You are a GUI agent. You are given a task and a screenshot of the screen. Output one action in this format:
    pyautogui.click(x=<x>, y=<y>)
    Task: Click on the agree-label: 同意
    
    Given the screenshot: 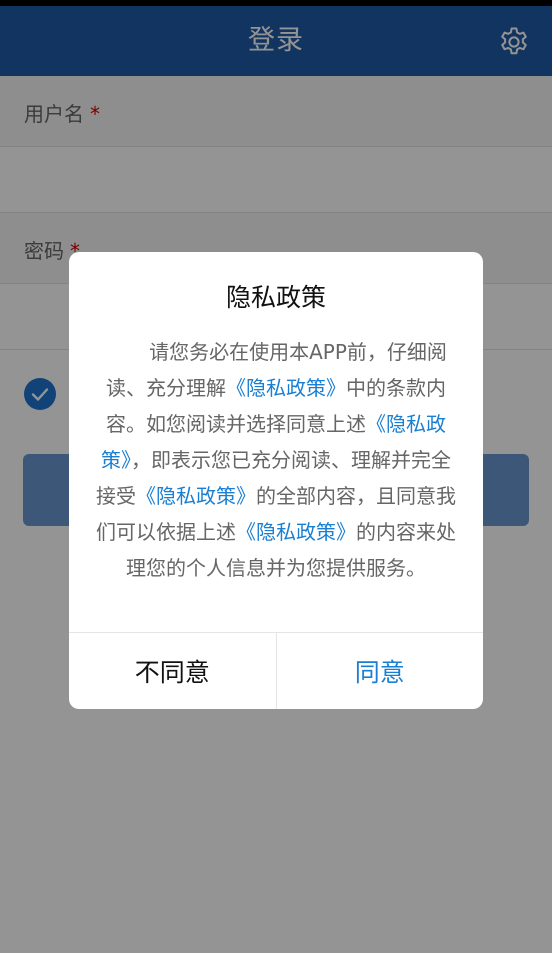 What is the action you would take?
    pyautogui.click(x=379, y=672)
    